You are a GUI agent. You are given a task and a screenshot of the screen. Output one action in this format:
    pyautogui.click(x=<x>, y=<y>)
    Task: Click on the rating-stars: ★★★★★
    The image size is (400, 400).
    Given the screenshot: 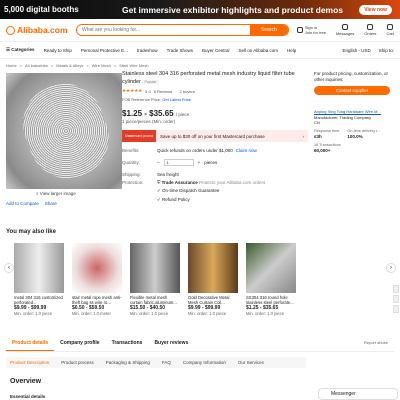 What is the action you would take?
    pyautogui.click(x=132, y=90)
    